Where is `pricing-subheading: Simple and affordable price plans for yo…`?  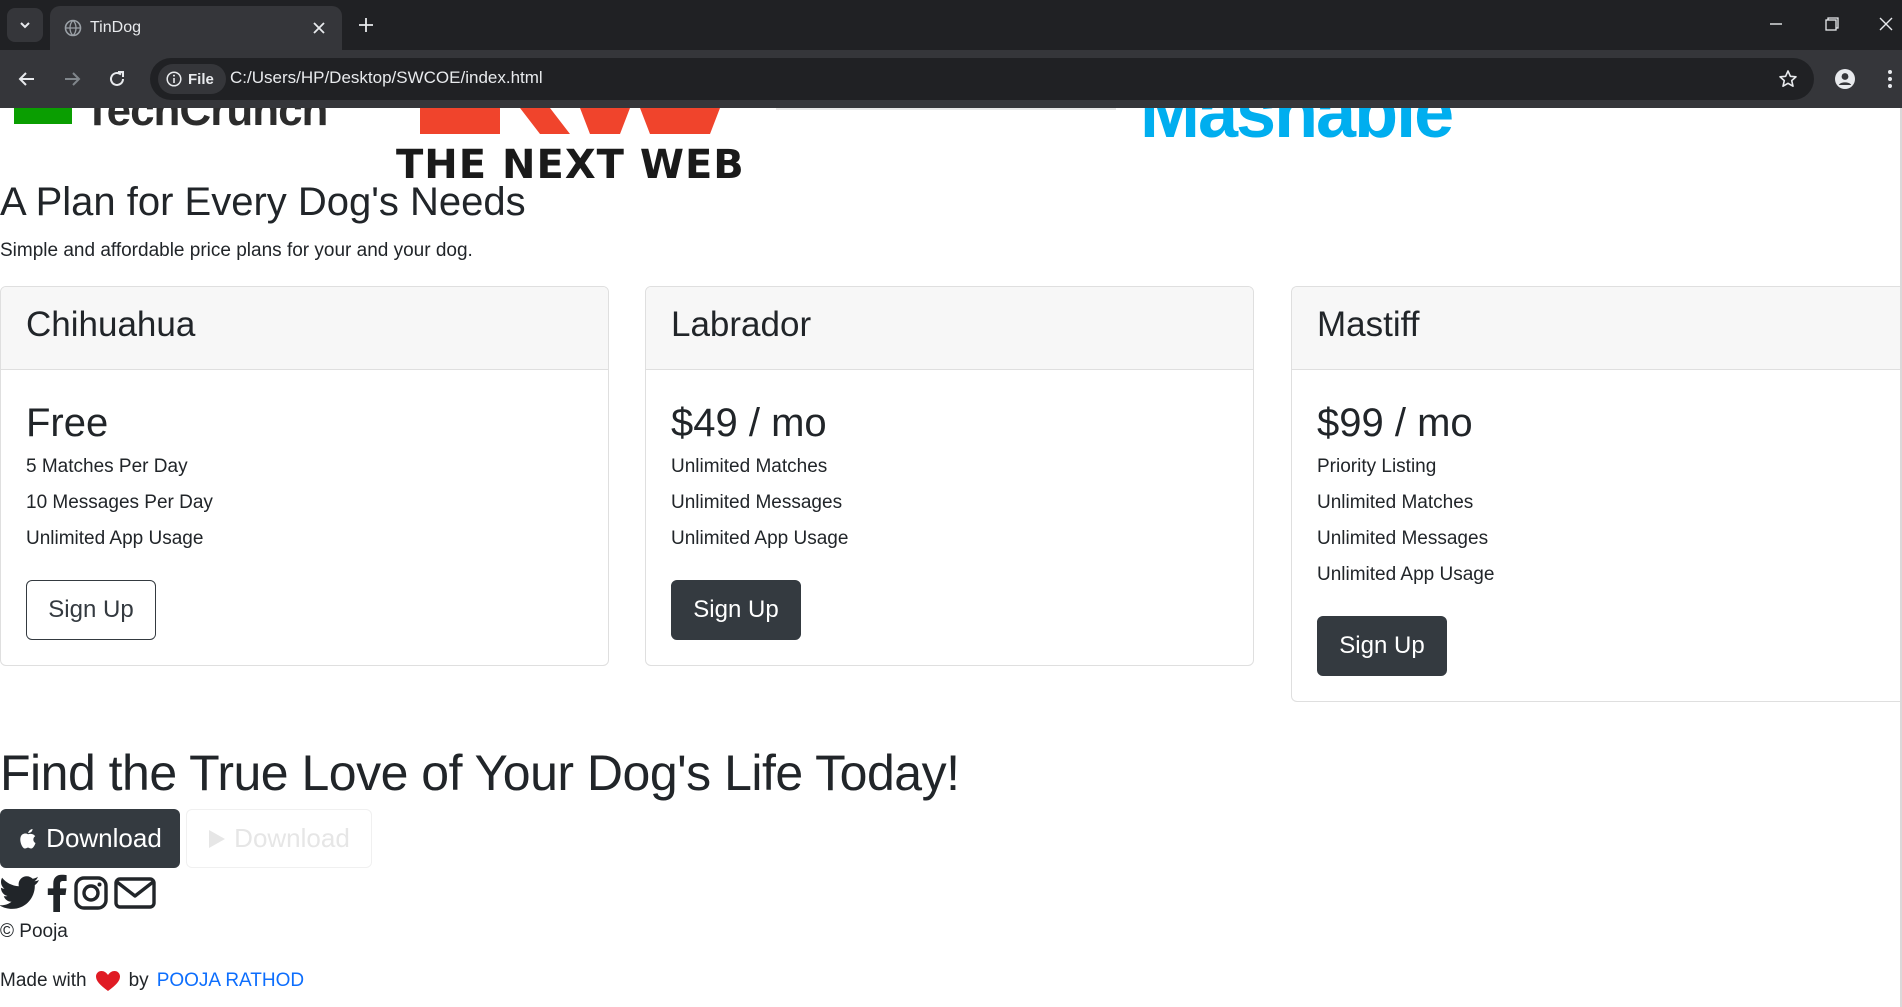
pricing-subheading: Simple and affordable price plans for yo… is located at coordinates (236, 250).